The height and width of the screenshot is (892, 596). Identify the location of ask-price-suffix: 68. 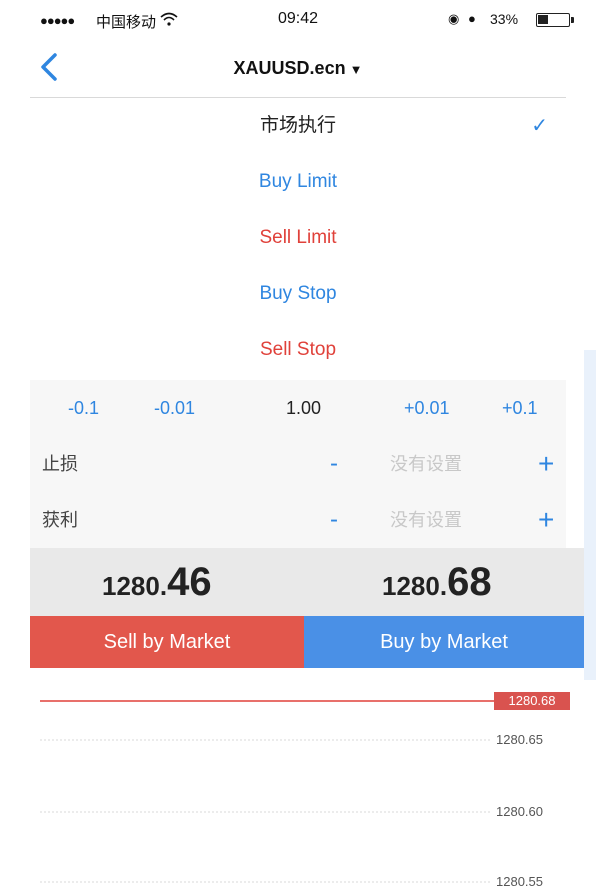
(469, 582).